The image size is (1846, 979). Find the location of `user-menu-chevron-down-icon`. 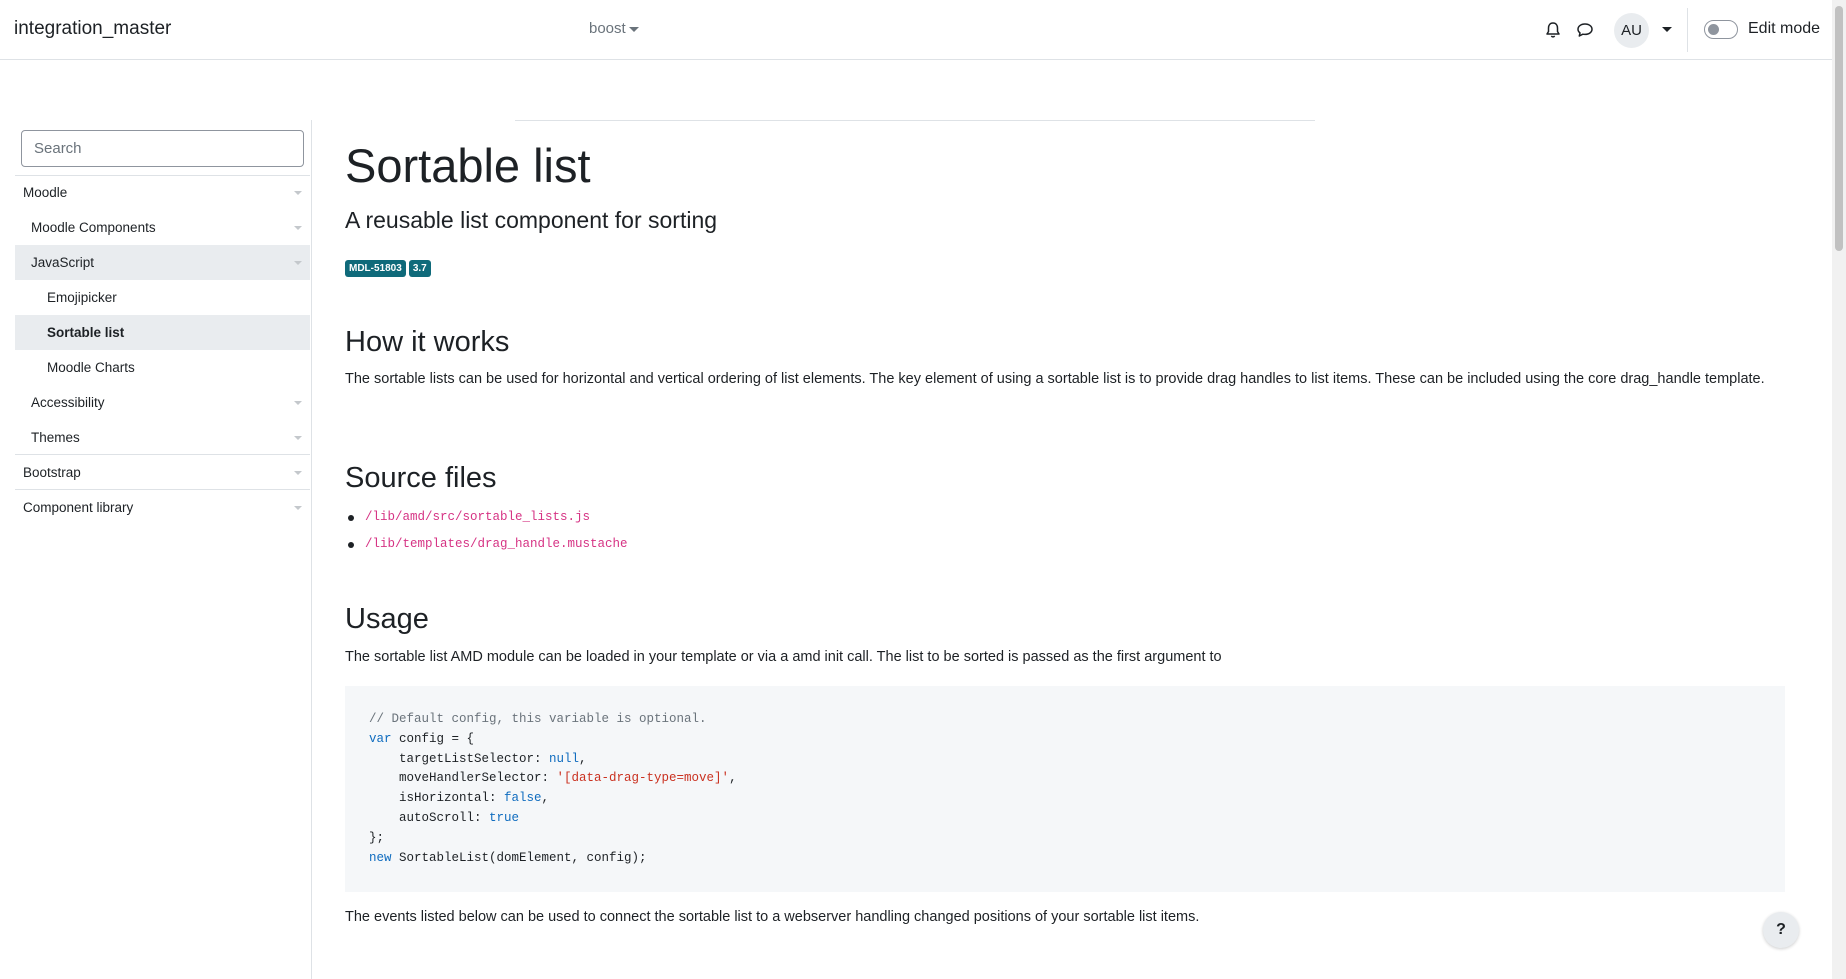

user-menu-chevron-down-icon is located at coordinates (1667, 29).